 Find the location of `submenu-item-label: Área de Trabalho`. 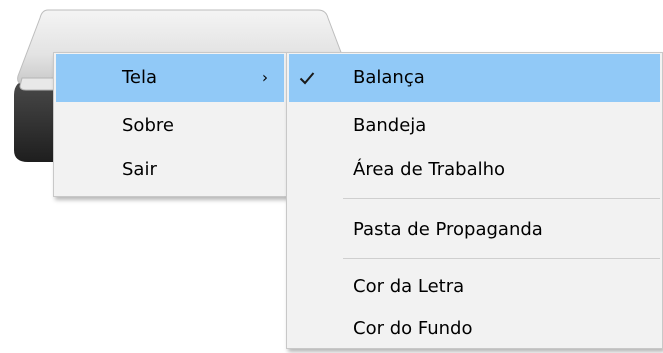

submenu-item-label: Área de Trabalho is located at coordinates (429, 169).